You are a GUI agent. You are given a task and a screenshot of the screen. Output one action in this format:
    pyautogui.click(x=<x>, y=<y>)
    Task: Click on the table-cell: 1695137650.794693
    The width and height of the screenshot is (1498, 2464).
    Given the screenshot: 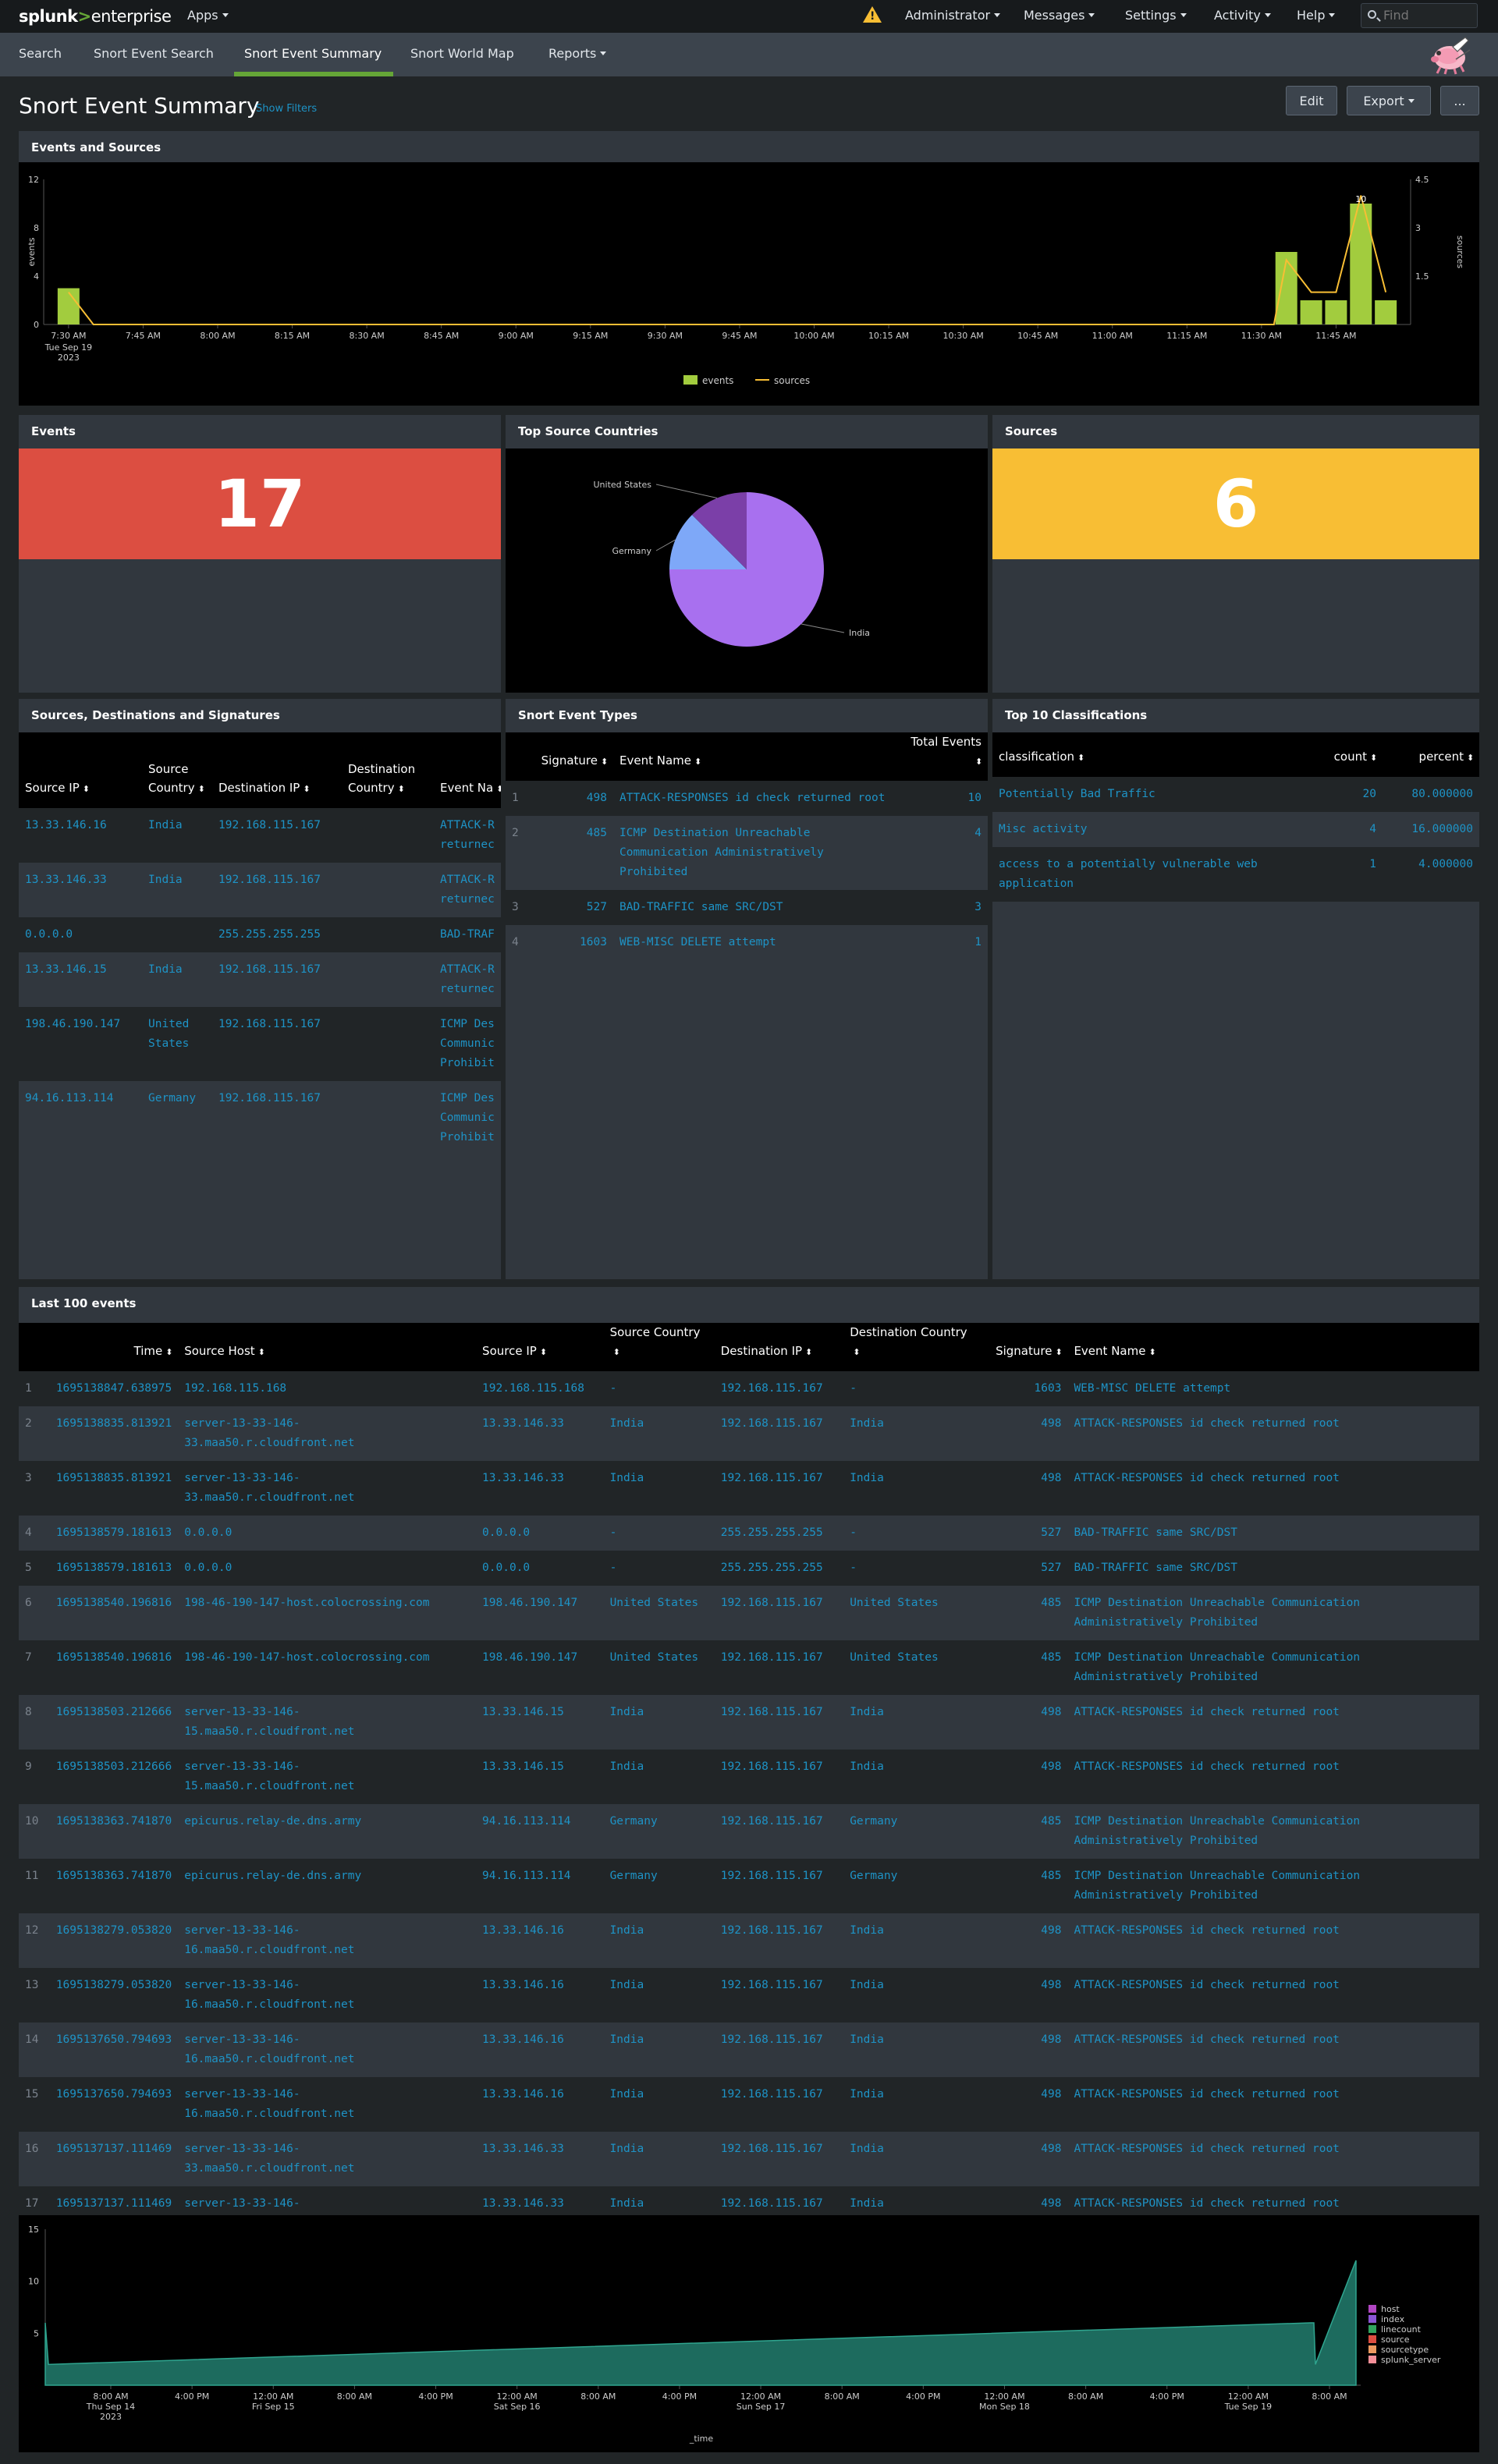 What is the action you would take?
    pyautogui.click(x=114, y=2104)
    